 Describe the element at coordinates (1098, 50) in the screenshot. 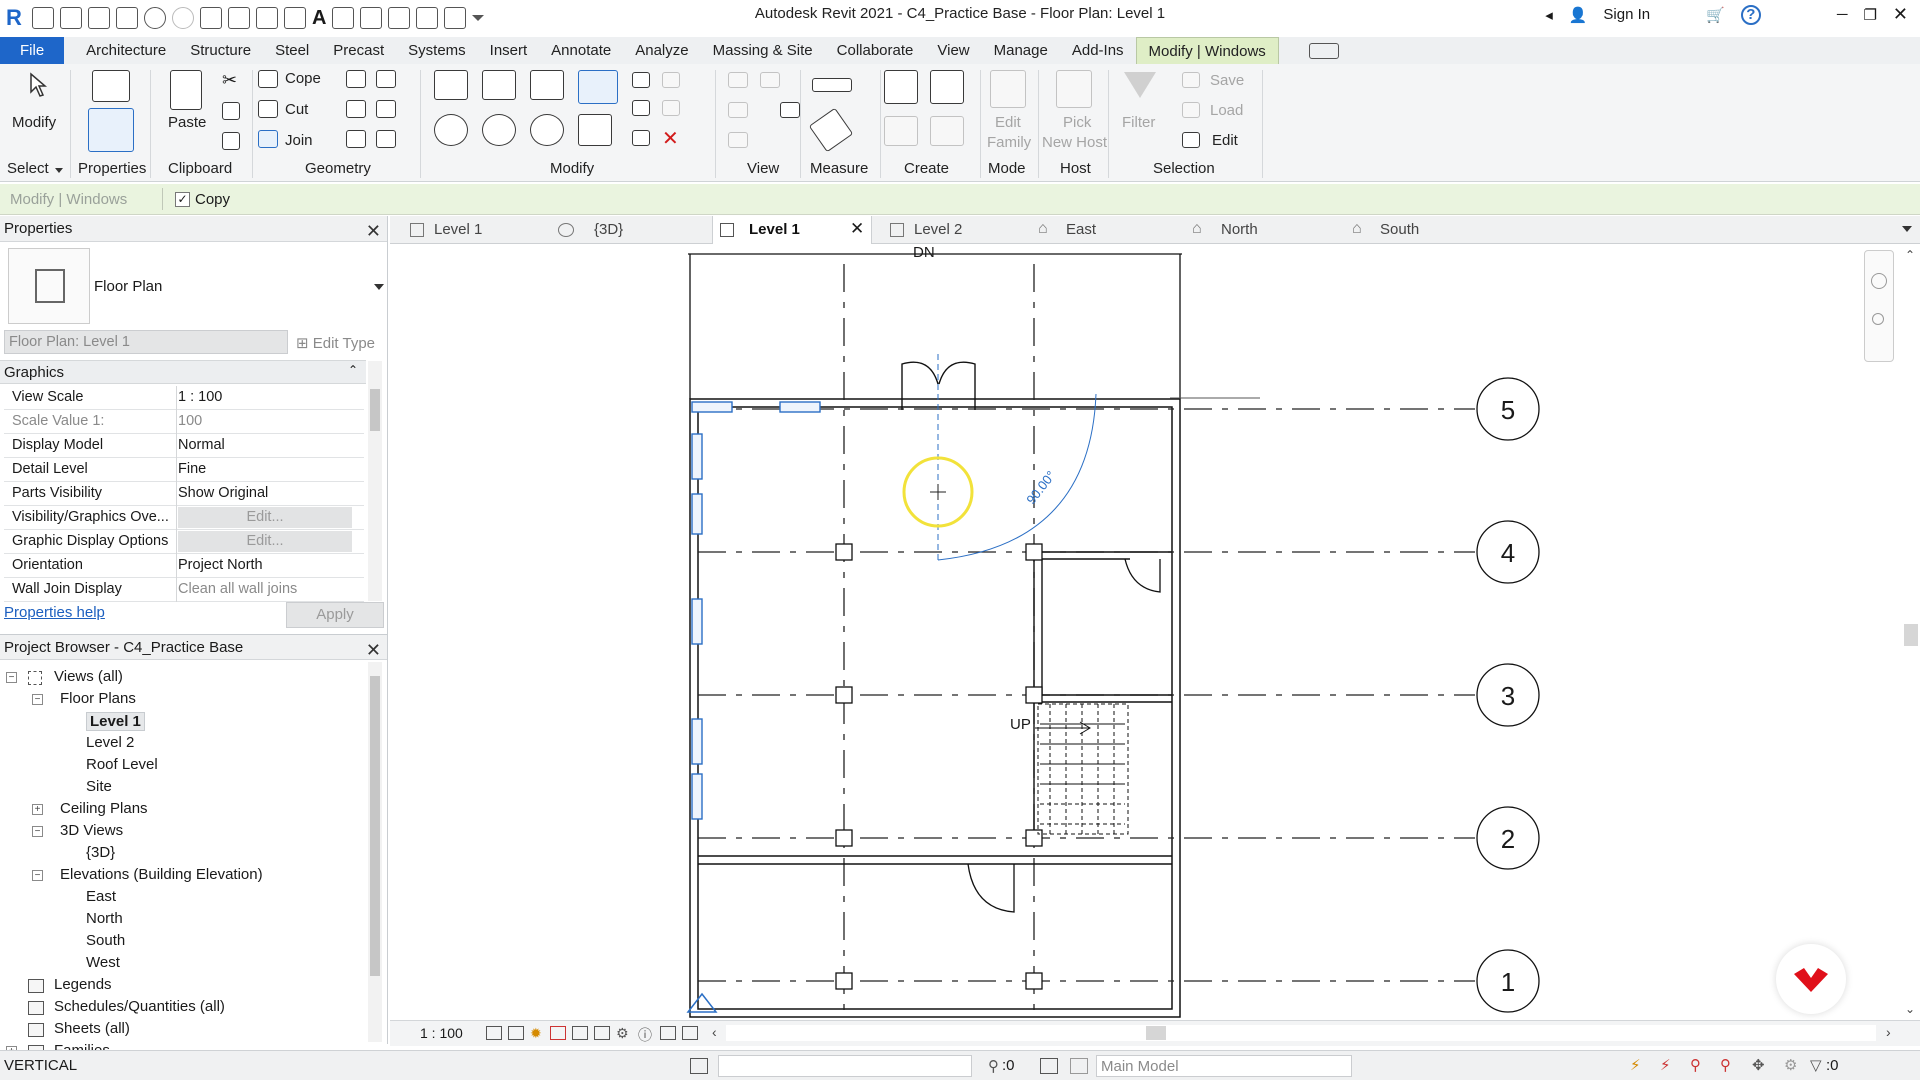

I see `tab-add-ins: Add-Ins` at that location.